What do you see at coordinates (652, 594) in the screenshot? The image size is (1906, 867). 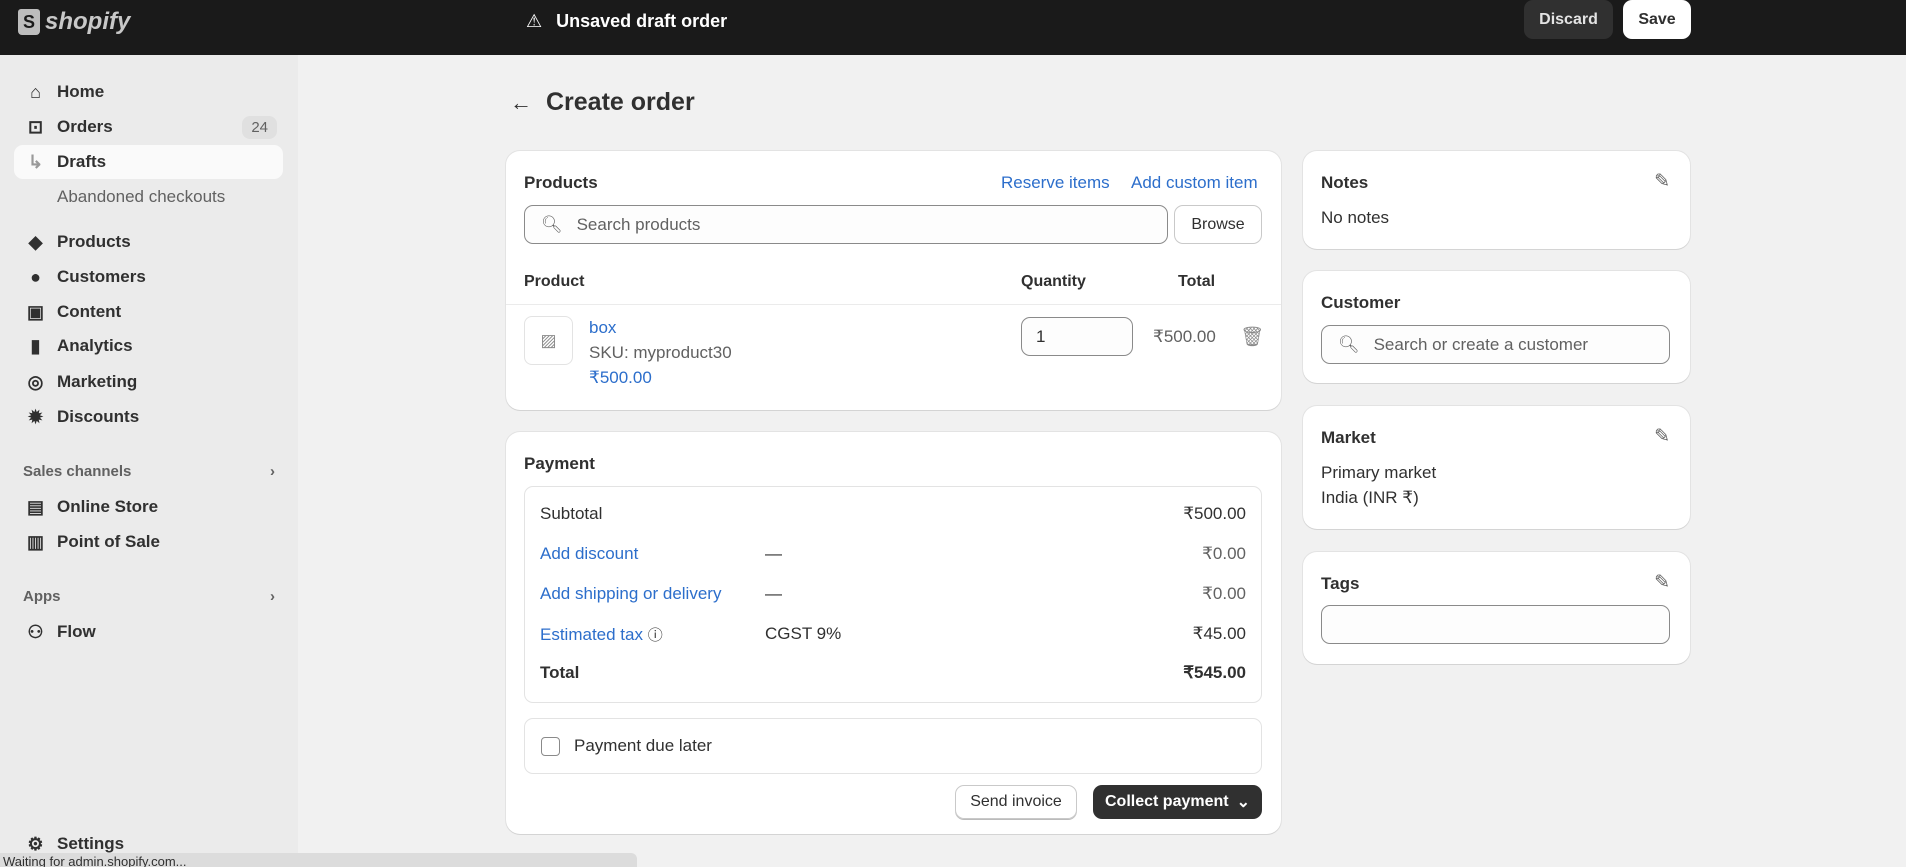 I see `add-shipping-link: Add shipping or delivery` at bounding box center [652, 594].